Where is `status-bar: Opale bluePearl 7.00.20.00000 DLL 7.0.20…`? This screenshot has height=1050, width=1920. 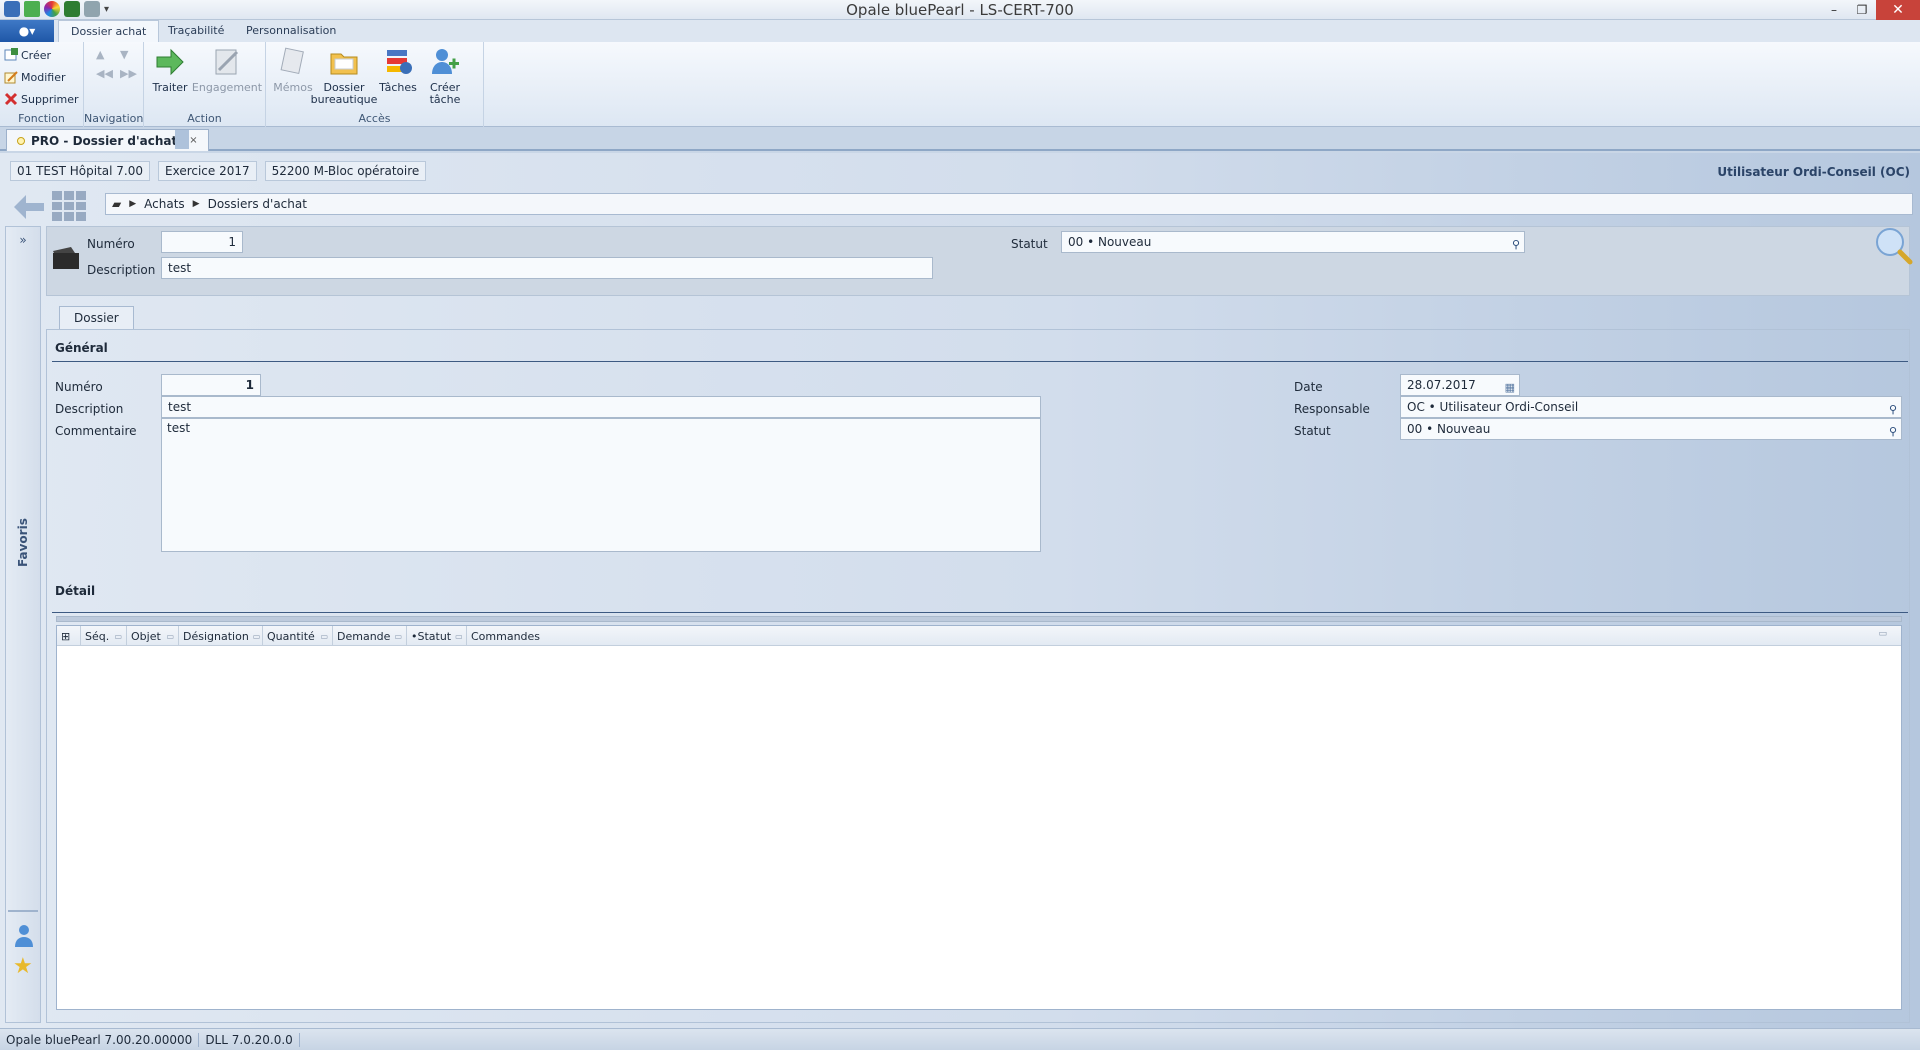
status-bar: Opale bluePearl 7.00.20.00000 DLL 7.0.20… is located at coordinates (960, 1039).